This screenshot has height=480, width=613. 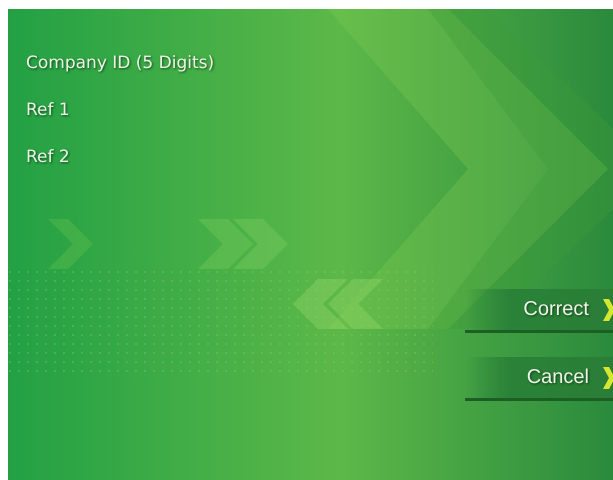 I want to click on field-label: Company ID (5 Digits), so click(x=120, y=63).